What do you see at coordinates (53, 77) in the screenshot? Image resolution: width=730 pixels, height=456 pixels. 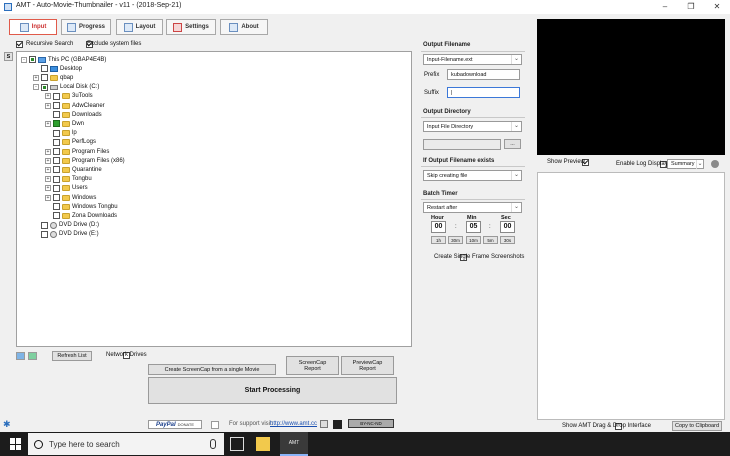 I see `tree-item: + qbap` at bounding box center [53, 77].